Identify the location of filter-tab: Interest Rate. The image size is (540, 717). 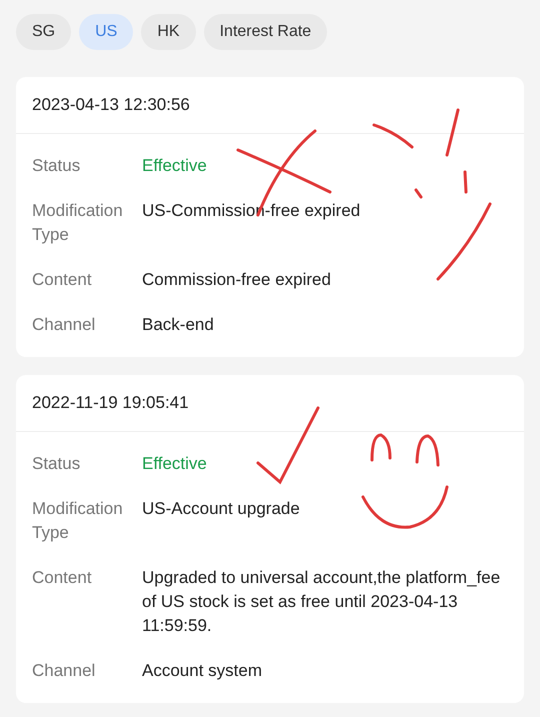
(266, 32).